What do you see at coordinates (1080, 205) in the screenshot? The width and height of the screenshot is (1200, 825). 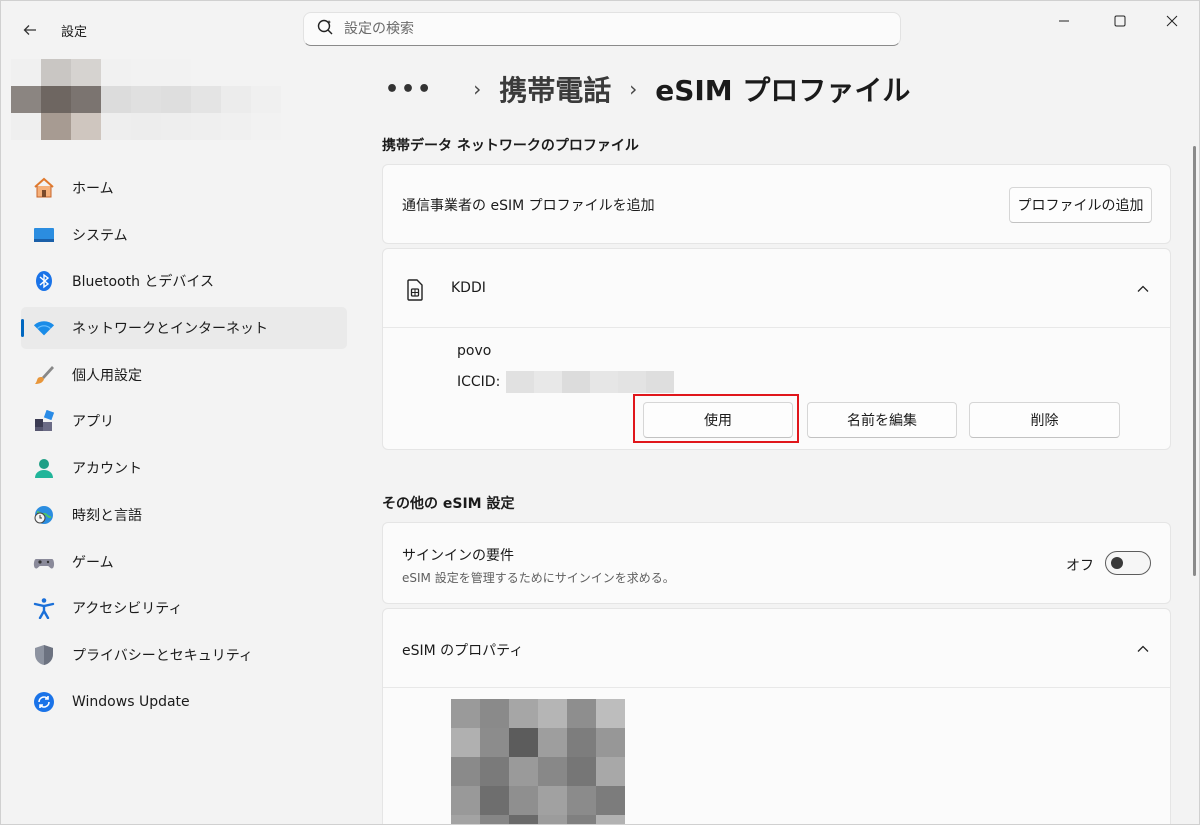 I see `add-profile-button: プロファイルの追加` at bounding box center [1080, 205].